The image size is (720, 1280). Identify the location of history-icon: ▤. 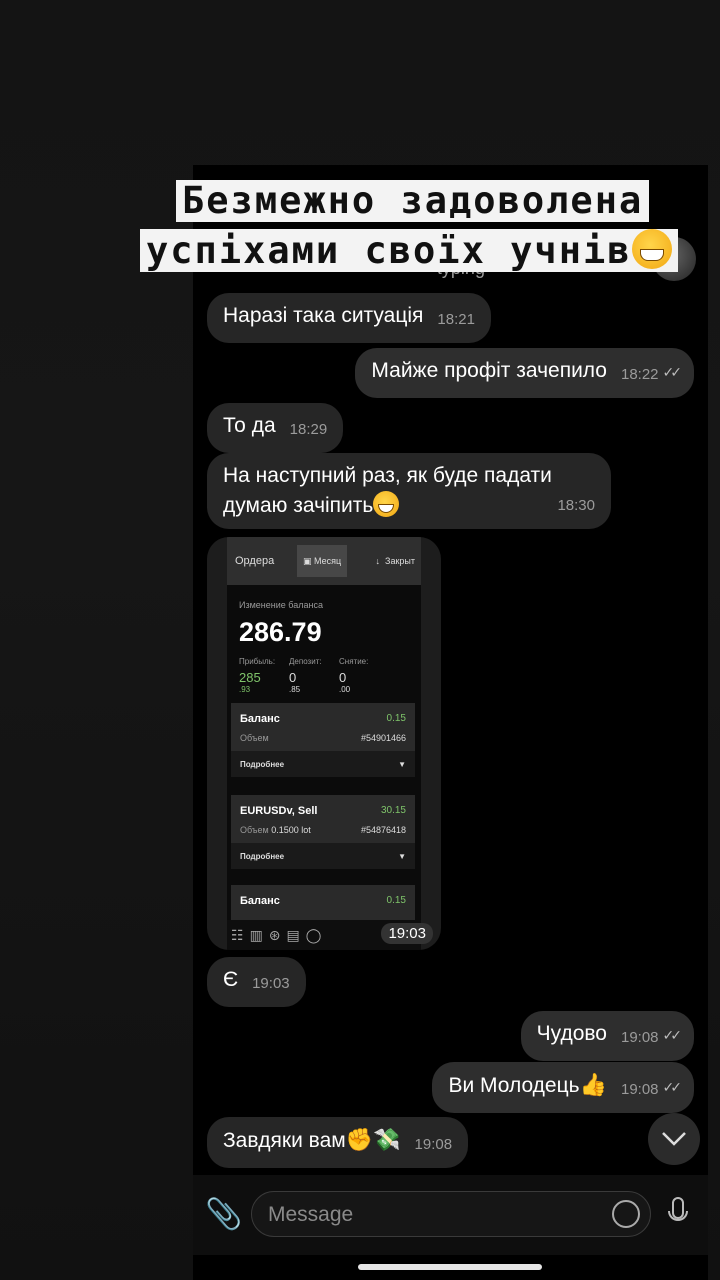
(293, 934).